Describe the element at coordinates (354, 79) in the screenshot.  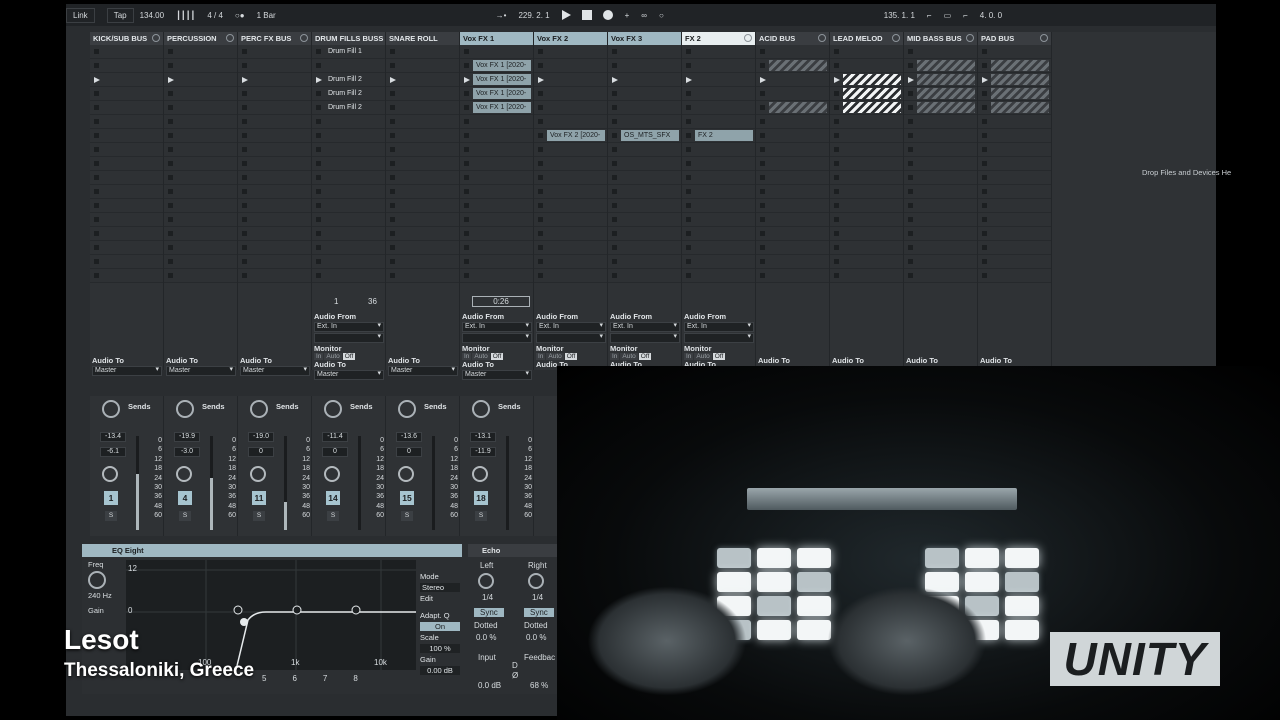
I see `clip: Drum Fill 2` at that location.